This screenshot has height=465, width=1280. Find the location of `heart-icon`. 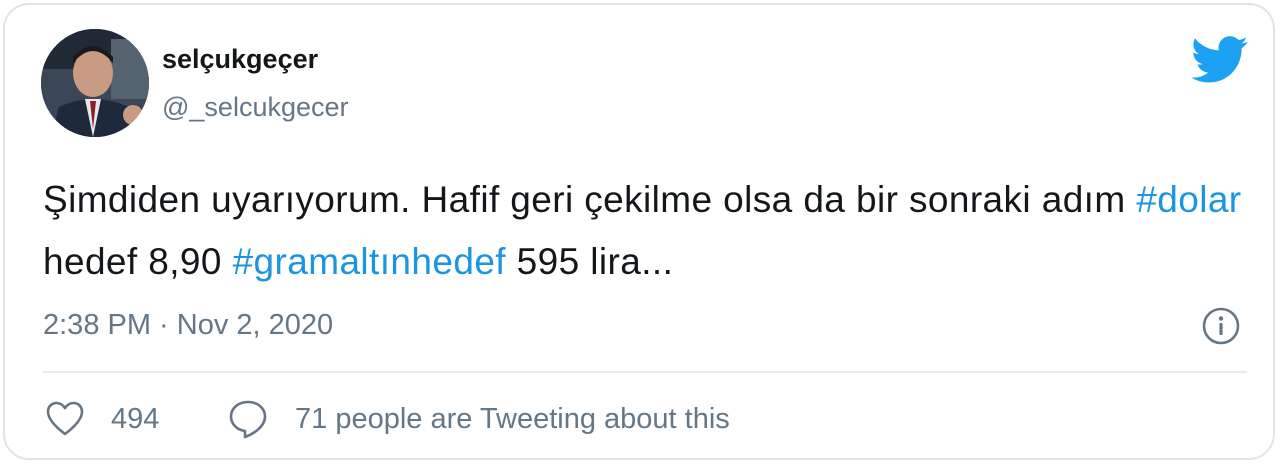

heart-icon is located at coordinates (65, 418).